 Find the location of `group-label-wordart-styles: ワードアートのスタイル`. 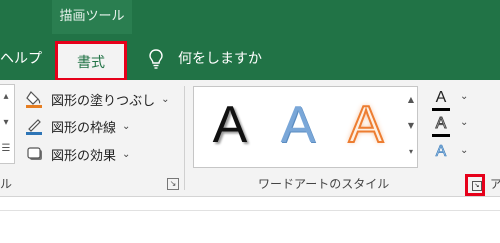

group-label-wordart-styles: ワードアートのスタイル is located at coordinates (324, 184).